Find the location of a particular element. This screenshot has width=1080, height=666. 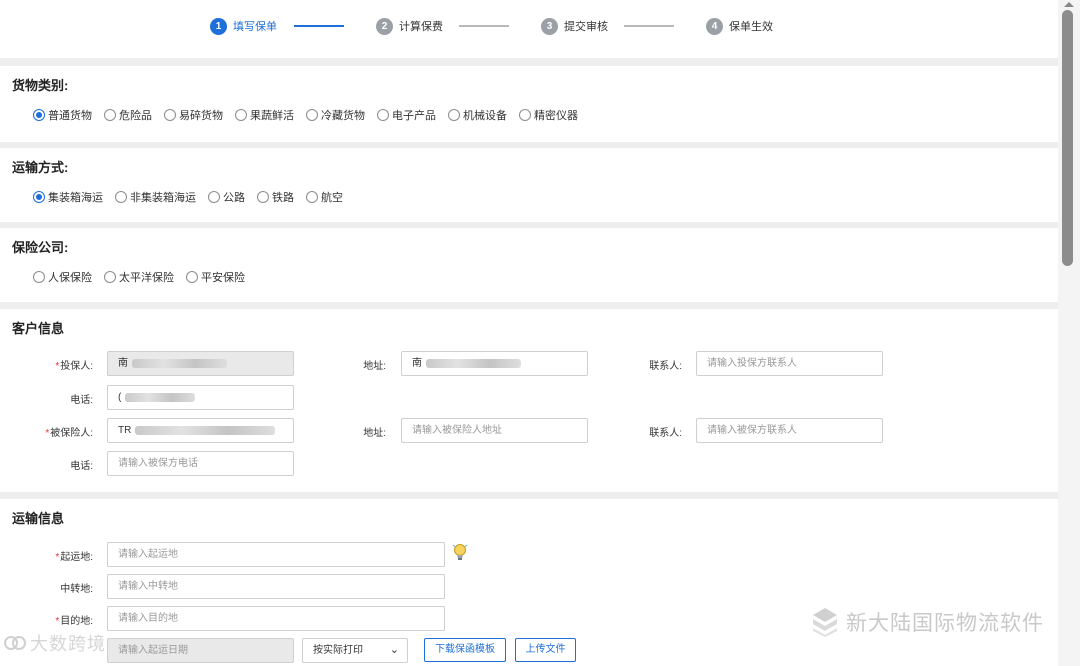

brand-logo-icon is located at coordinates (825, 622).